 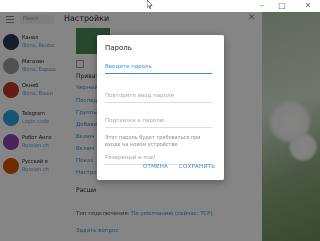 I want to click on repeat-password-input, so click(x=158, y=96).